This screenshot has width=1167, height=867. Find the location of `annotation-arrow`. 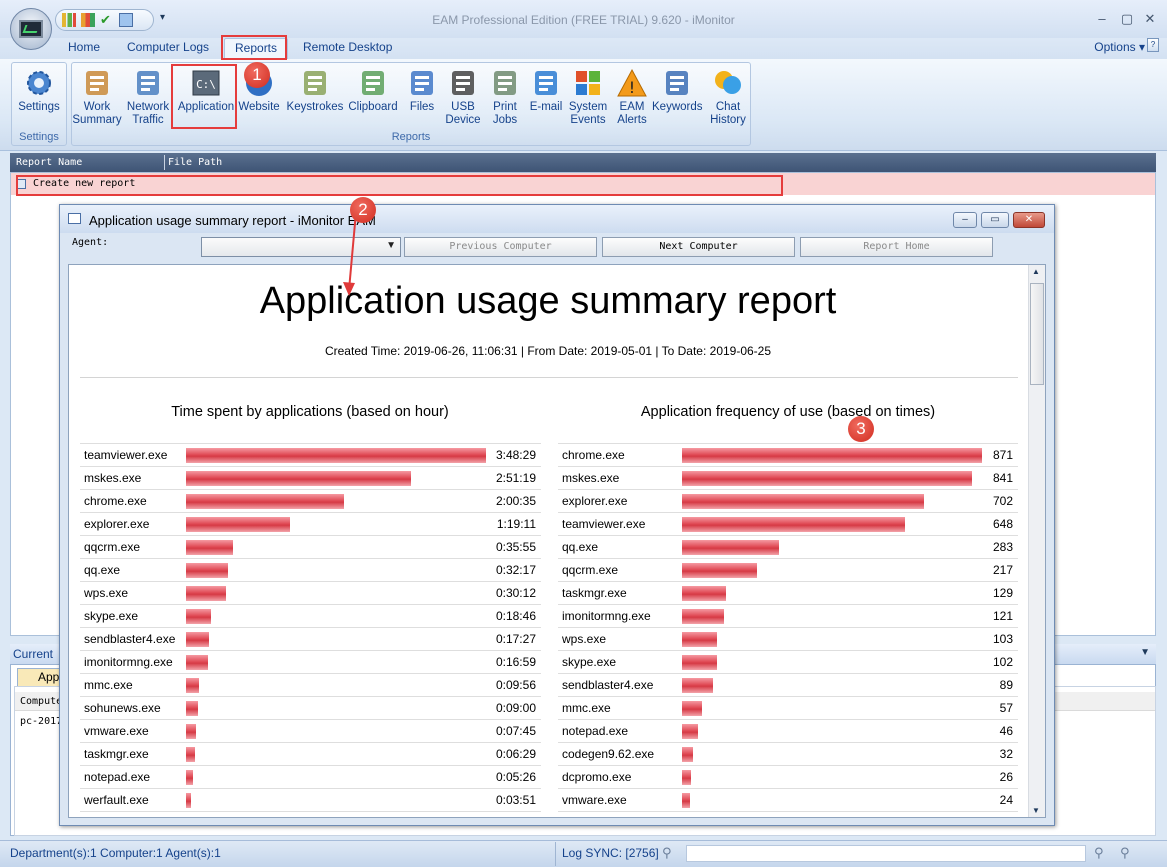

annotation-arrow is located at coordinates (350, 253).